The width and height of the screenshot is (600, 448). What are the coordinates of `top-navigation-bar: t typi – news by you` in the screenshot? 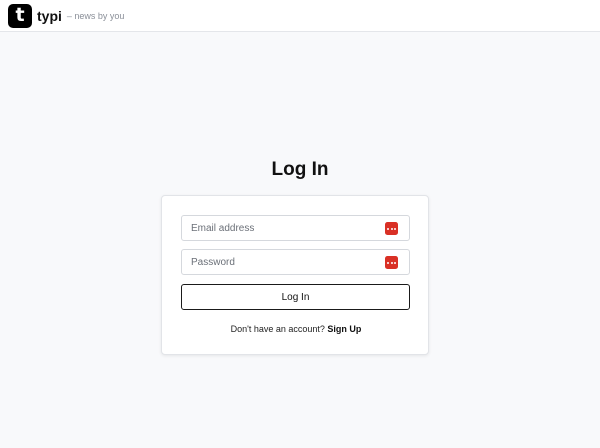 It's located at (300, 16).